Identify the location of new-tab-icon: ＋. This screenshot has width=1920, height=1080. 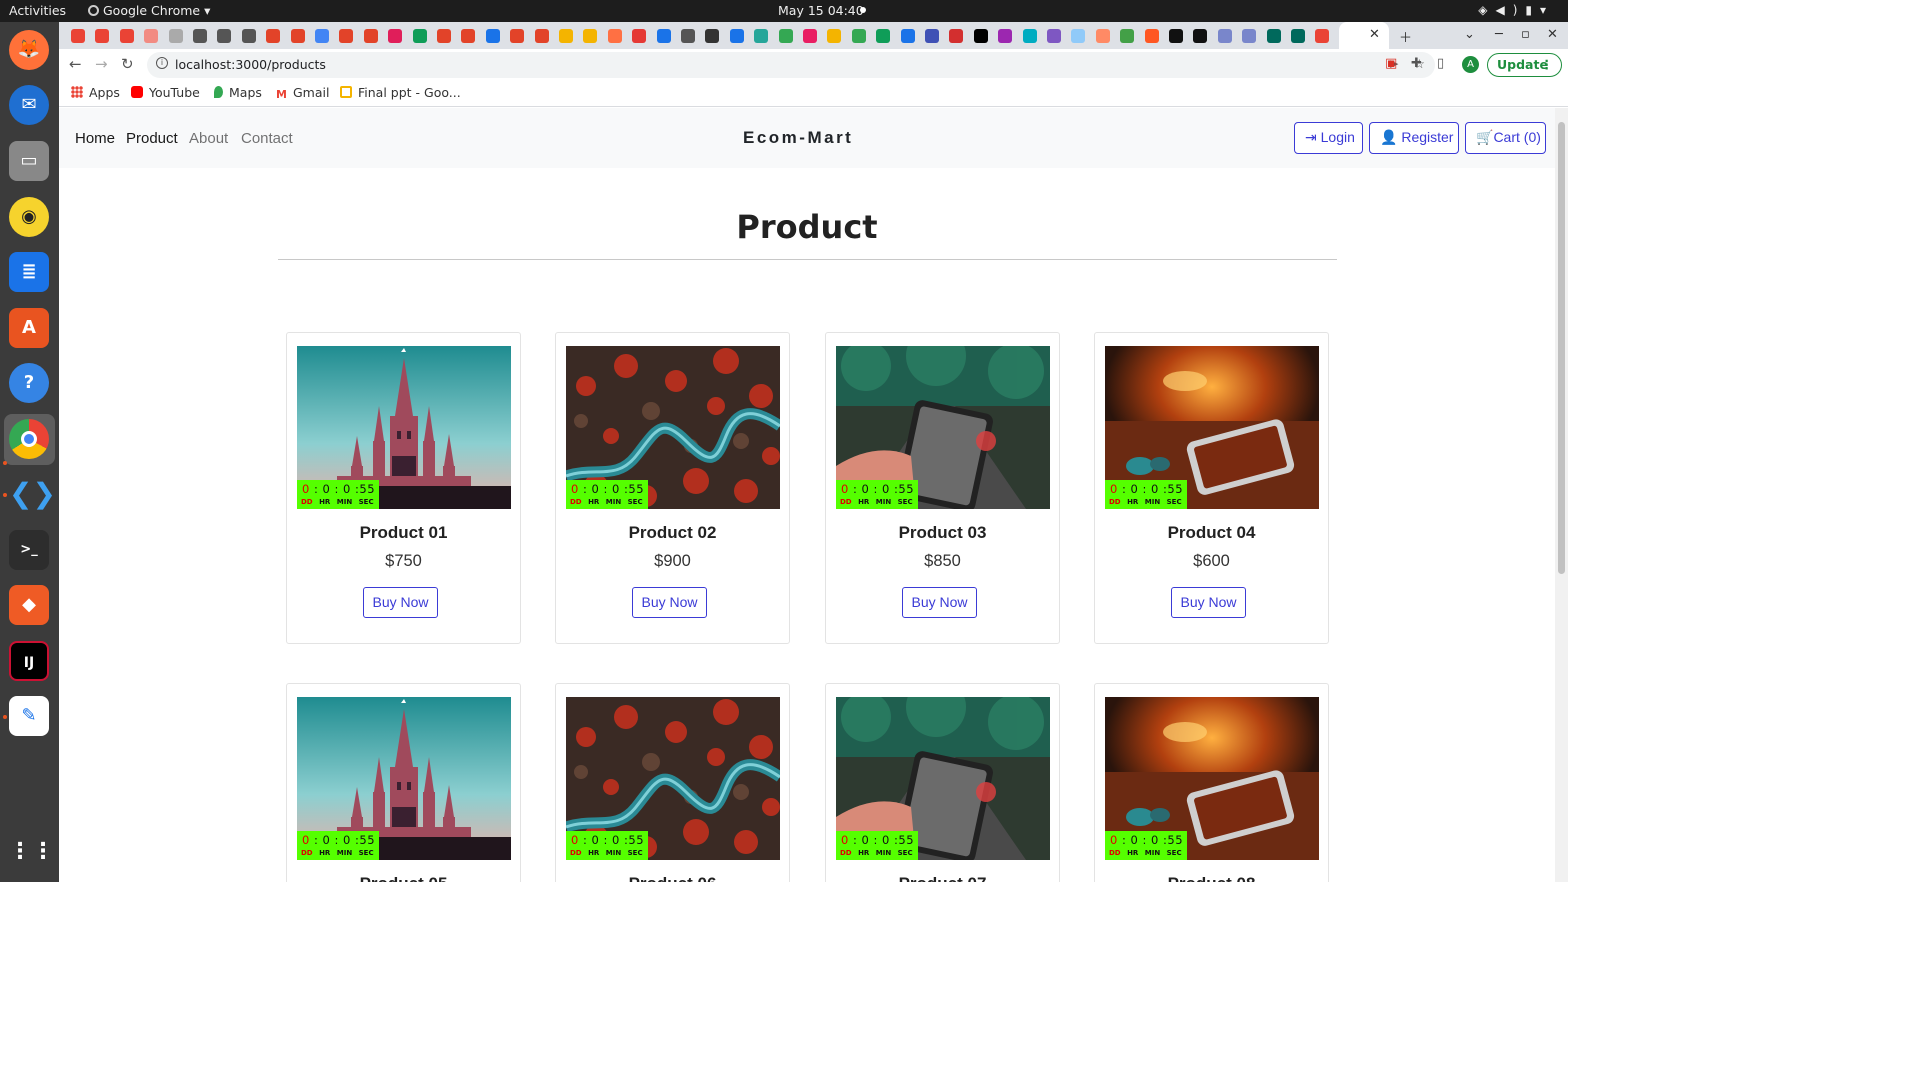
(1405, 36).